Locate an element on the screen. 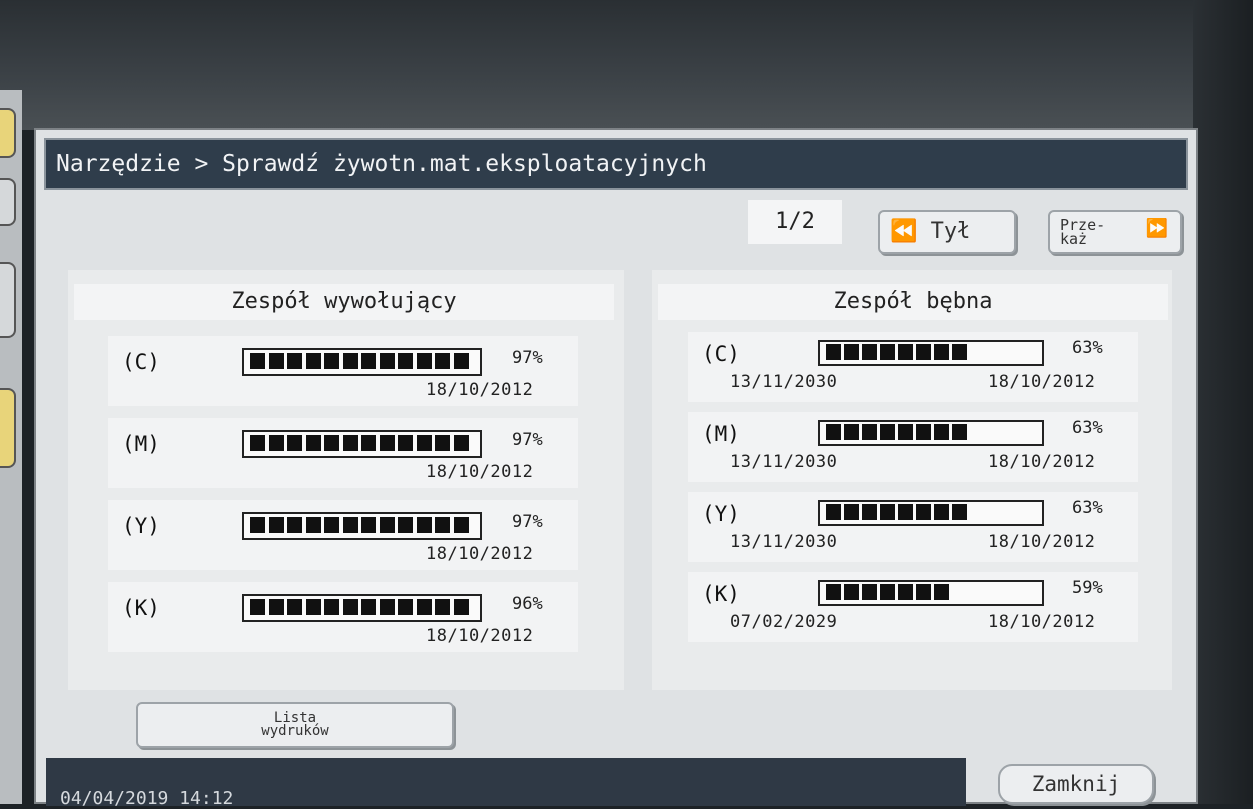 This screenshot has width=1253, height=809. close-button-label: Zamknij is located at coordinates (1076, 784).